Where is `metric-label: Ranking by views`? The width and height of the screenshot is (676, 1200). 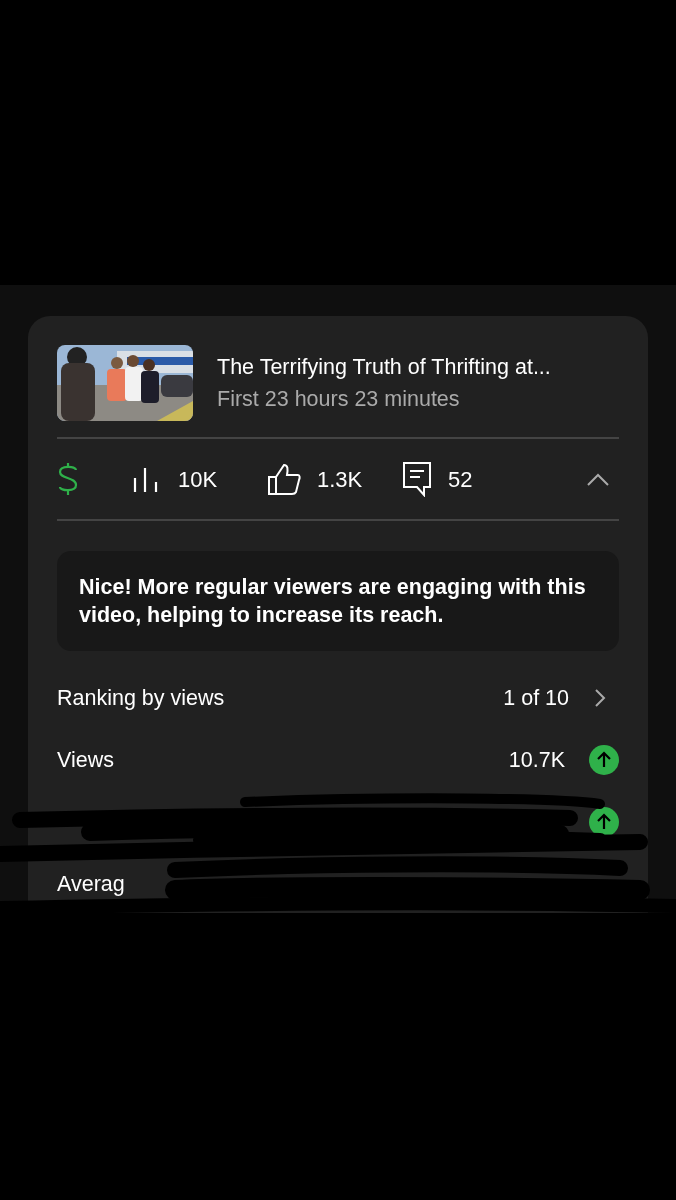 metric-label: Ranking by views is located at coordinates (141, 698).